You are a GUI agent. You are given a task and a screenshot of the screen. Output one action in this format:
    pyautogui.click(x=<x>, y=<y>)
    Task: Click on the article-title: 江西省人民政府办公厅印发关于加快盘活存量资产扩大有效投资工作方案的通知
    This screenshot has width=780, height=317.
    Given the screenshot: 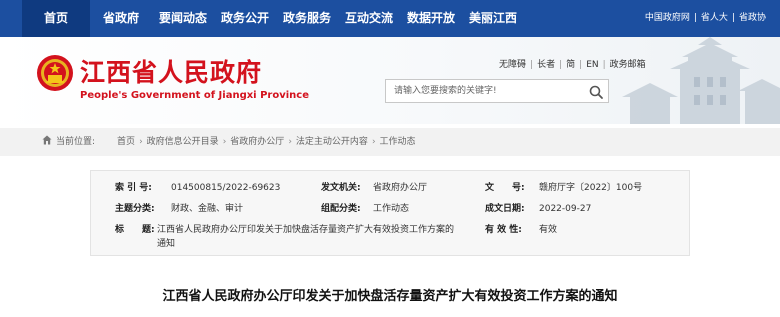 What is the action you would take?
    pyautogui.click(x=390, y=296)
    